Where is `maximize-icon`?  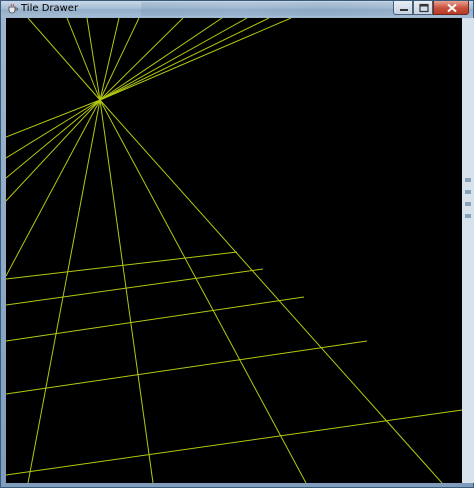 maximize-icon is located at coordinates (424, 8).